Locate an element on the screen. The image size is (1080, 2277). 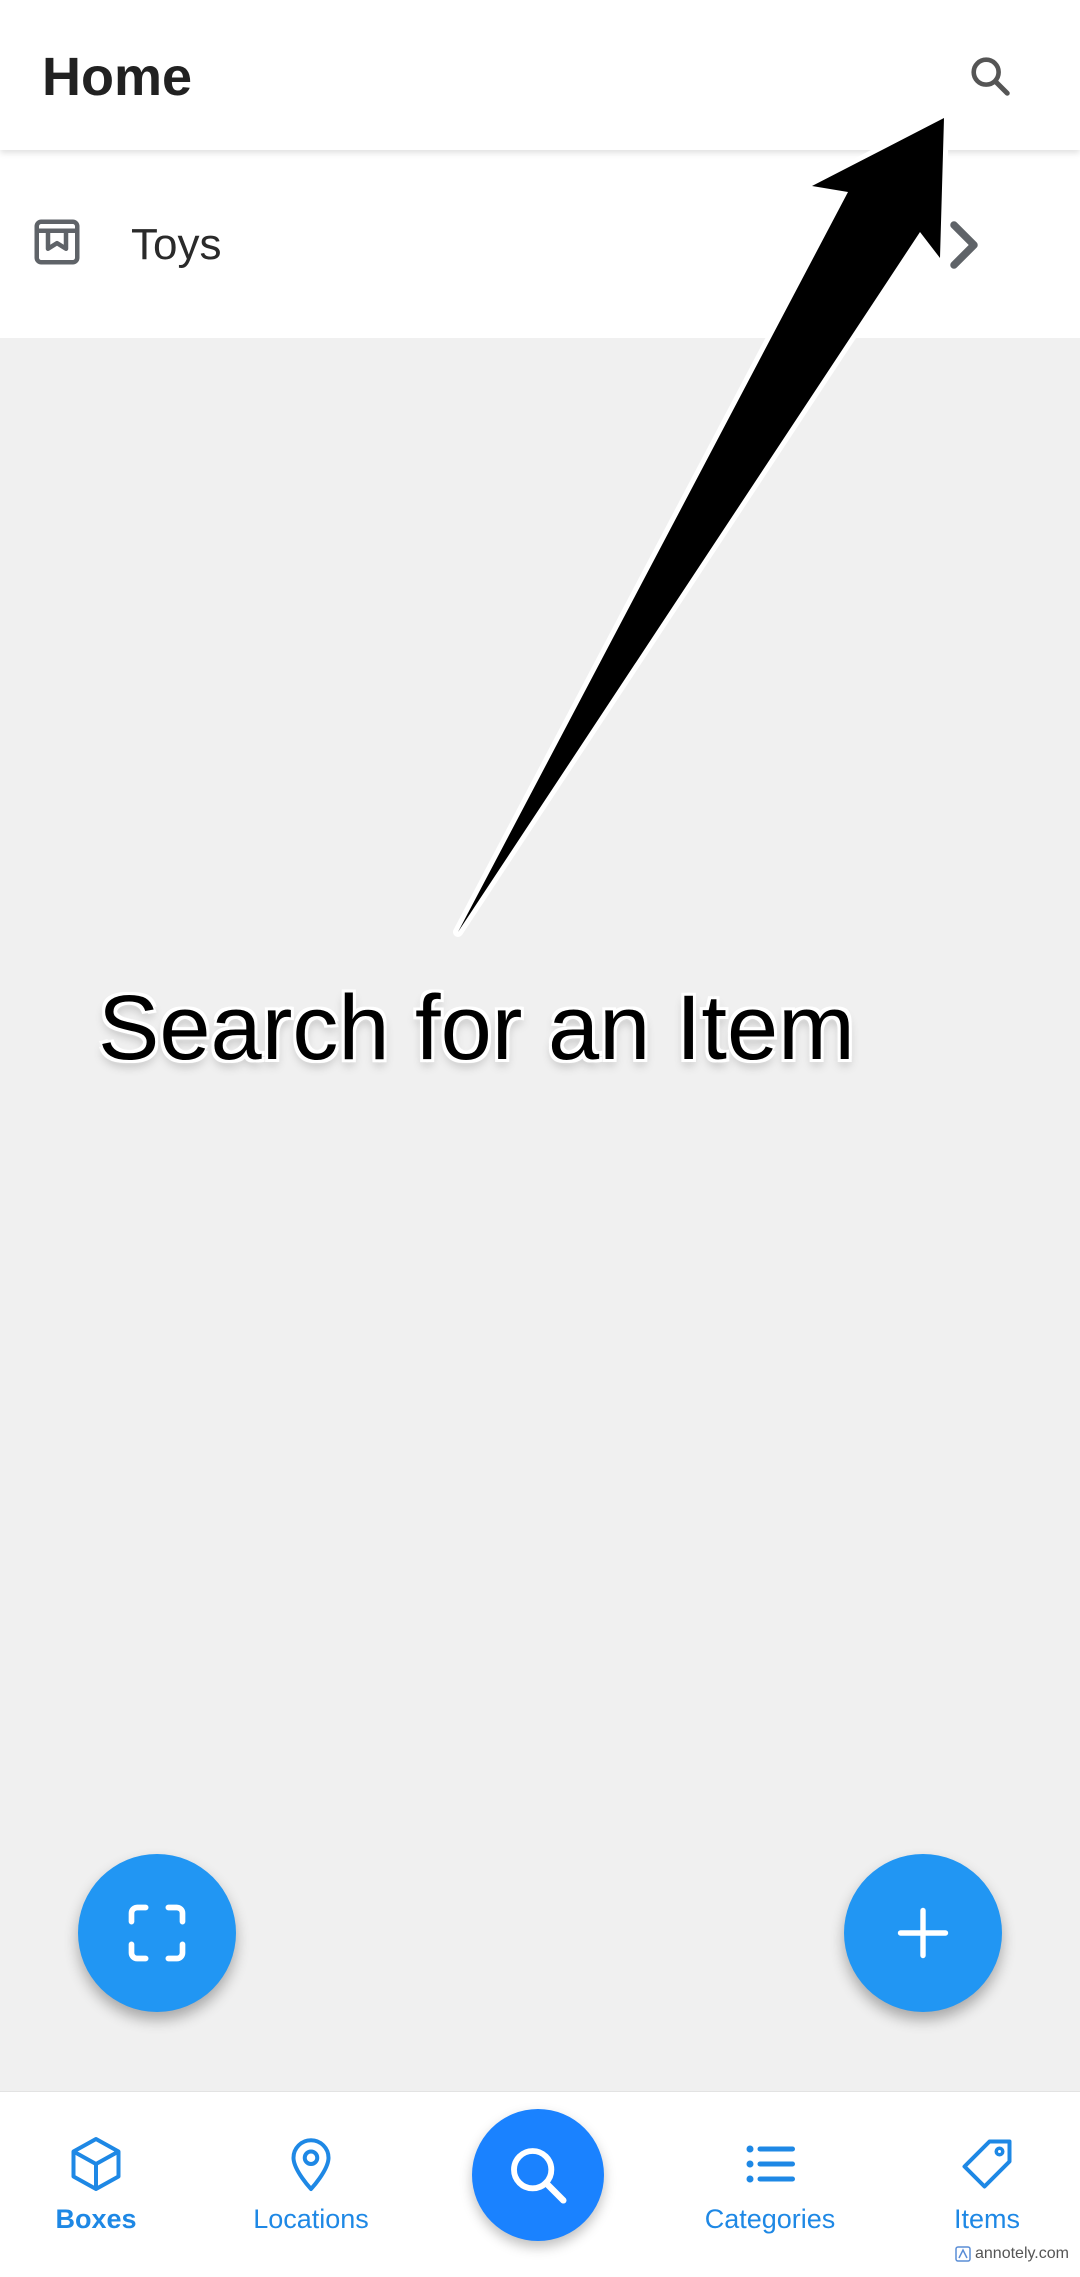
search-button is located at coordinates (990, 76).